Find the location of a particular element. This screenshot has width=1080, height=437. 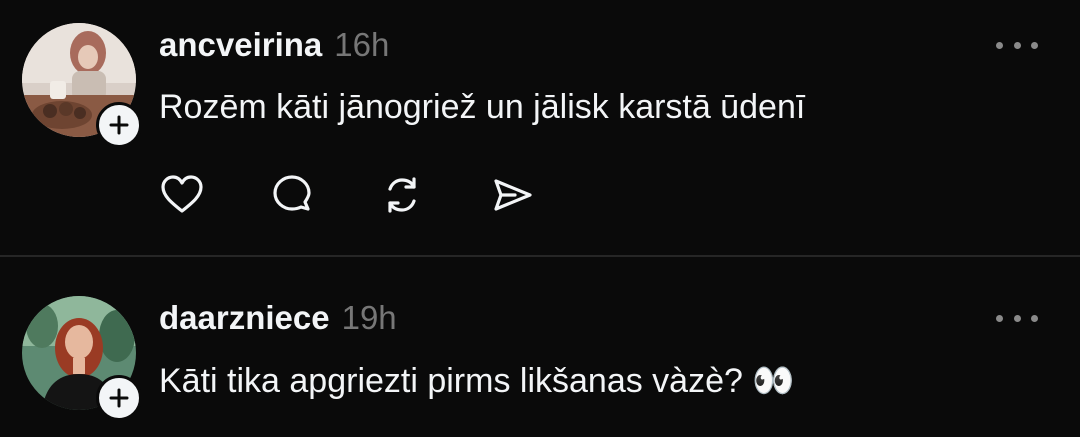

comment-icon is located at coordinates (292, 193).